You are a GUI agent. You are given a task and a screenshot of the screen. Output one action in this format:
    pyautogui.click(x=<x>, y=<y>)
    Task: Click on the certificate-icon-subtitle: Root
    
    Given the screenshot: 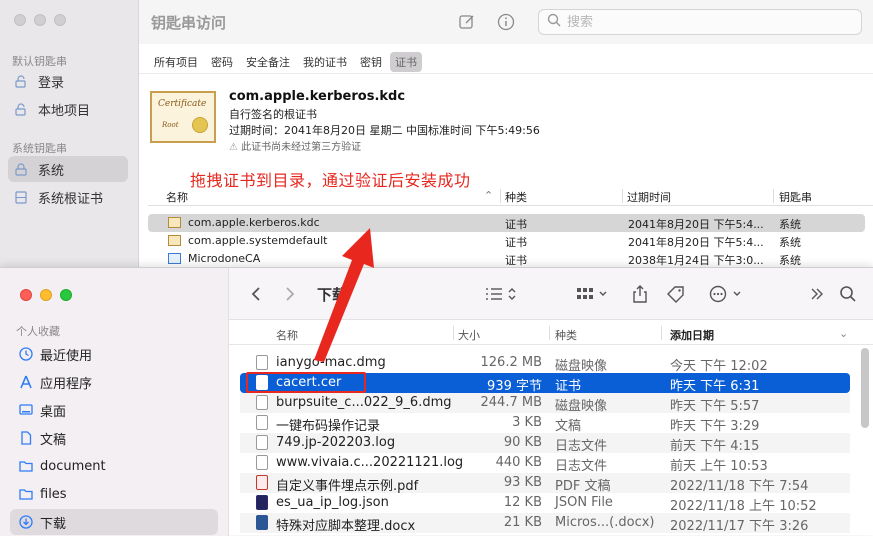 What is the action you would take?
    pyautogui.click(x=170, y=125)
    